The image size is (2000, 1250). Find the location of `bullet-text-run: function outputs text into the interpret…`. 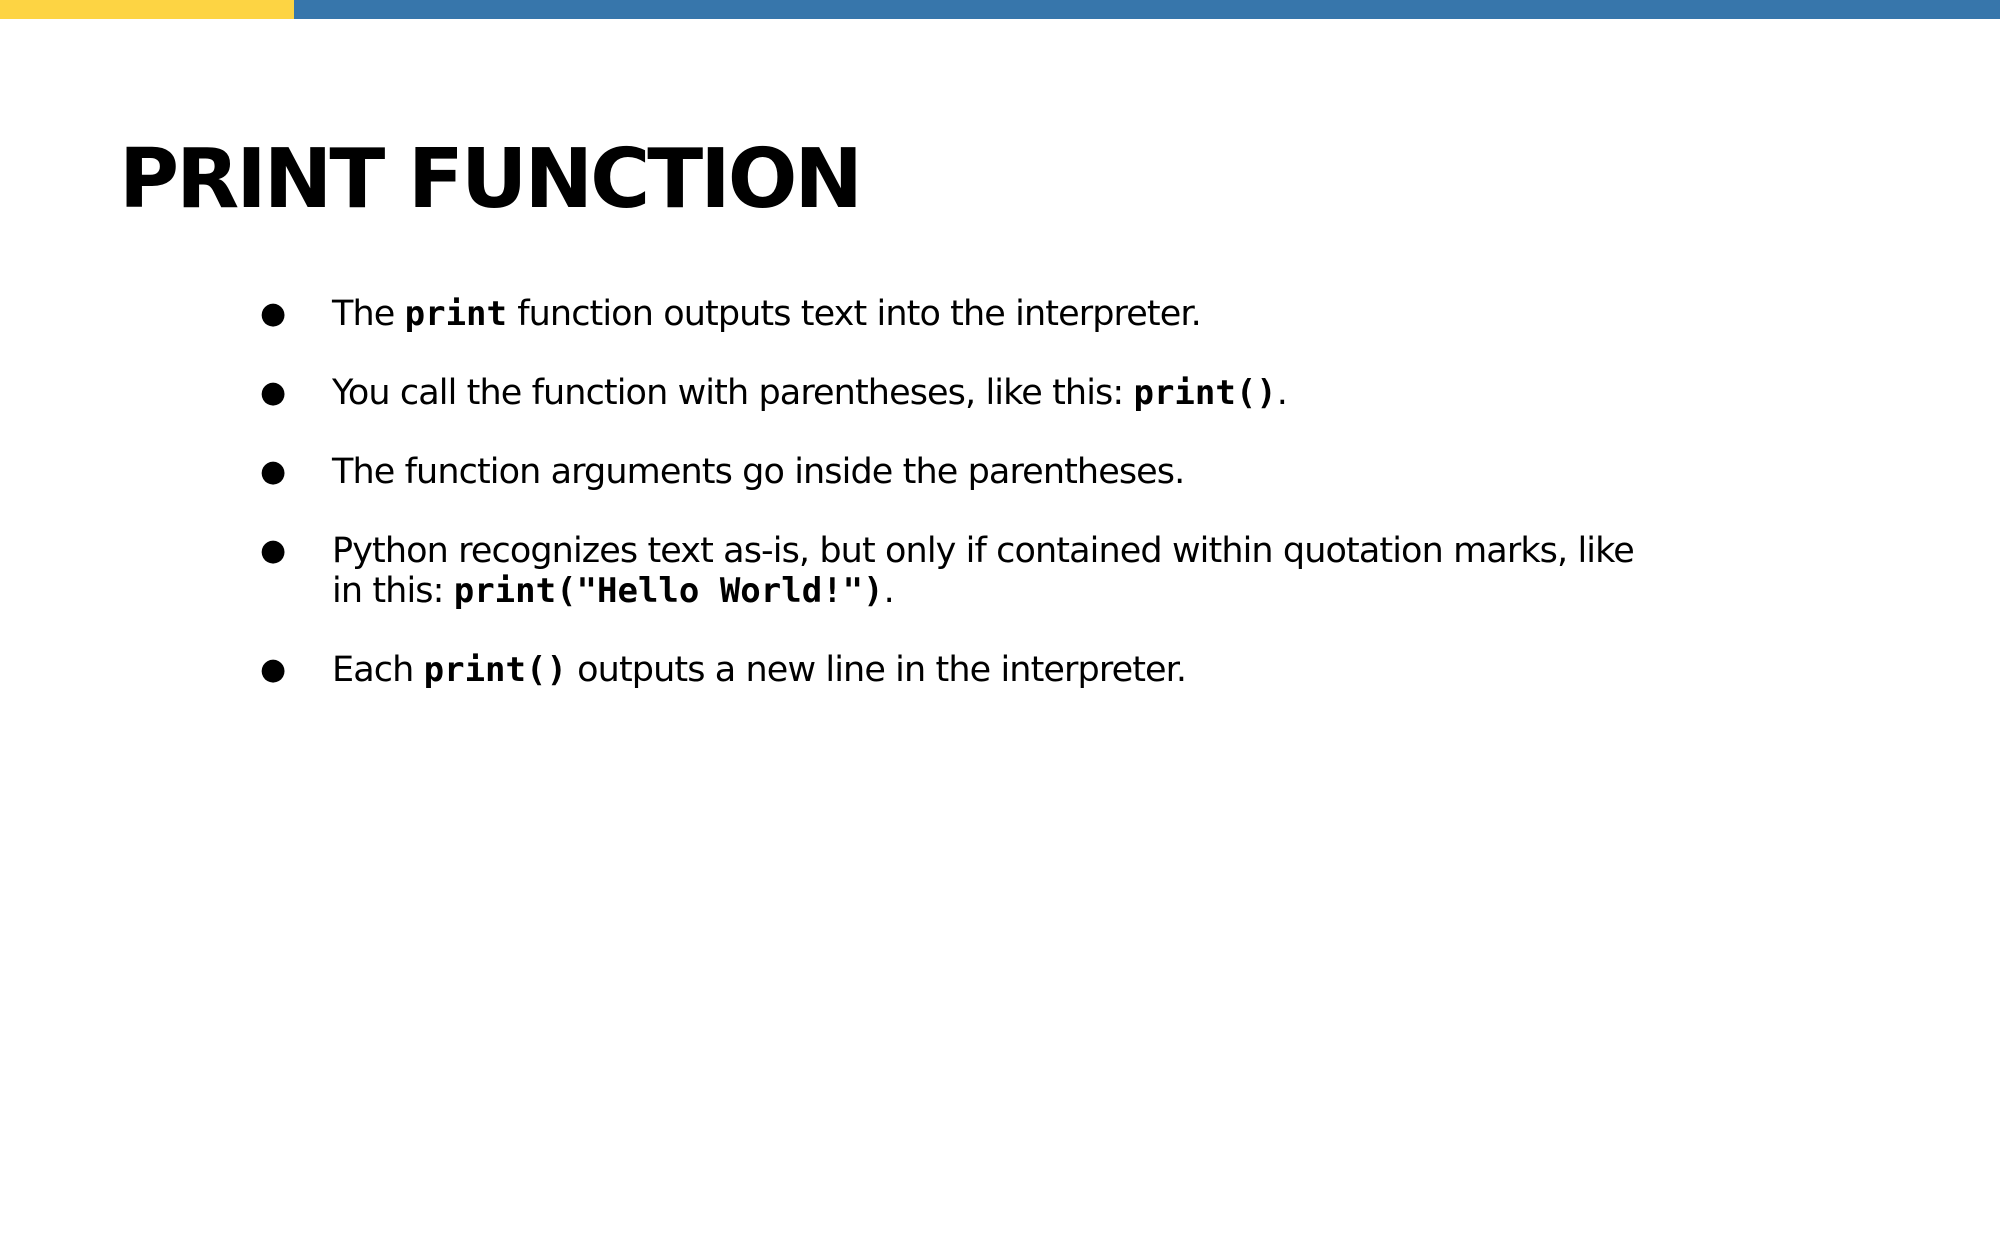

bullet-text-run: function outputs text into the interpret… is located at coordinates (854, 314).